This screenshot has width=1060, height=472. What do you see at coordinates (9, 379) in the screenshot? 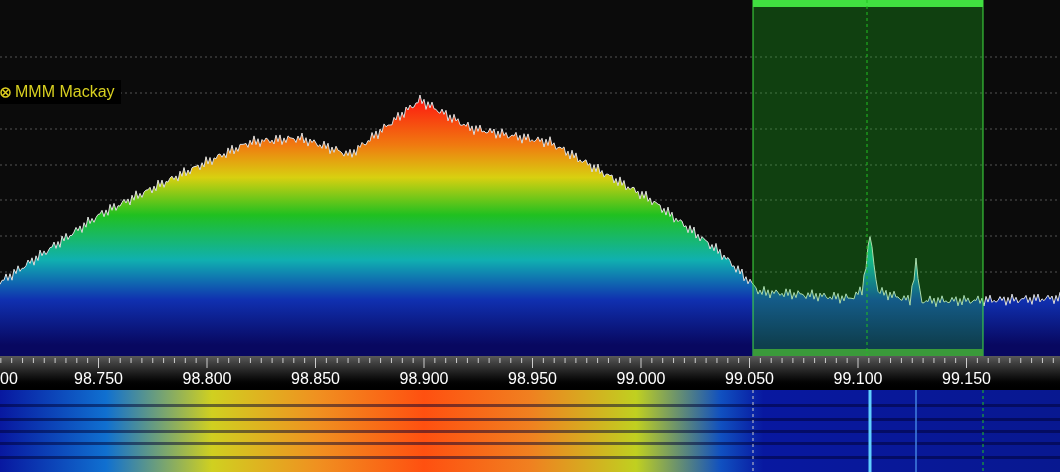
I see `frequency-label: 00` at bounding box center [9, 379].